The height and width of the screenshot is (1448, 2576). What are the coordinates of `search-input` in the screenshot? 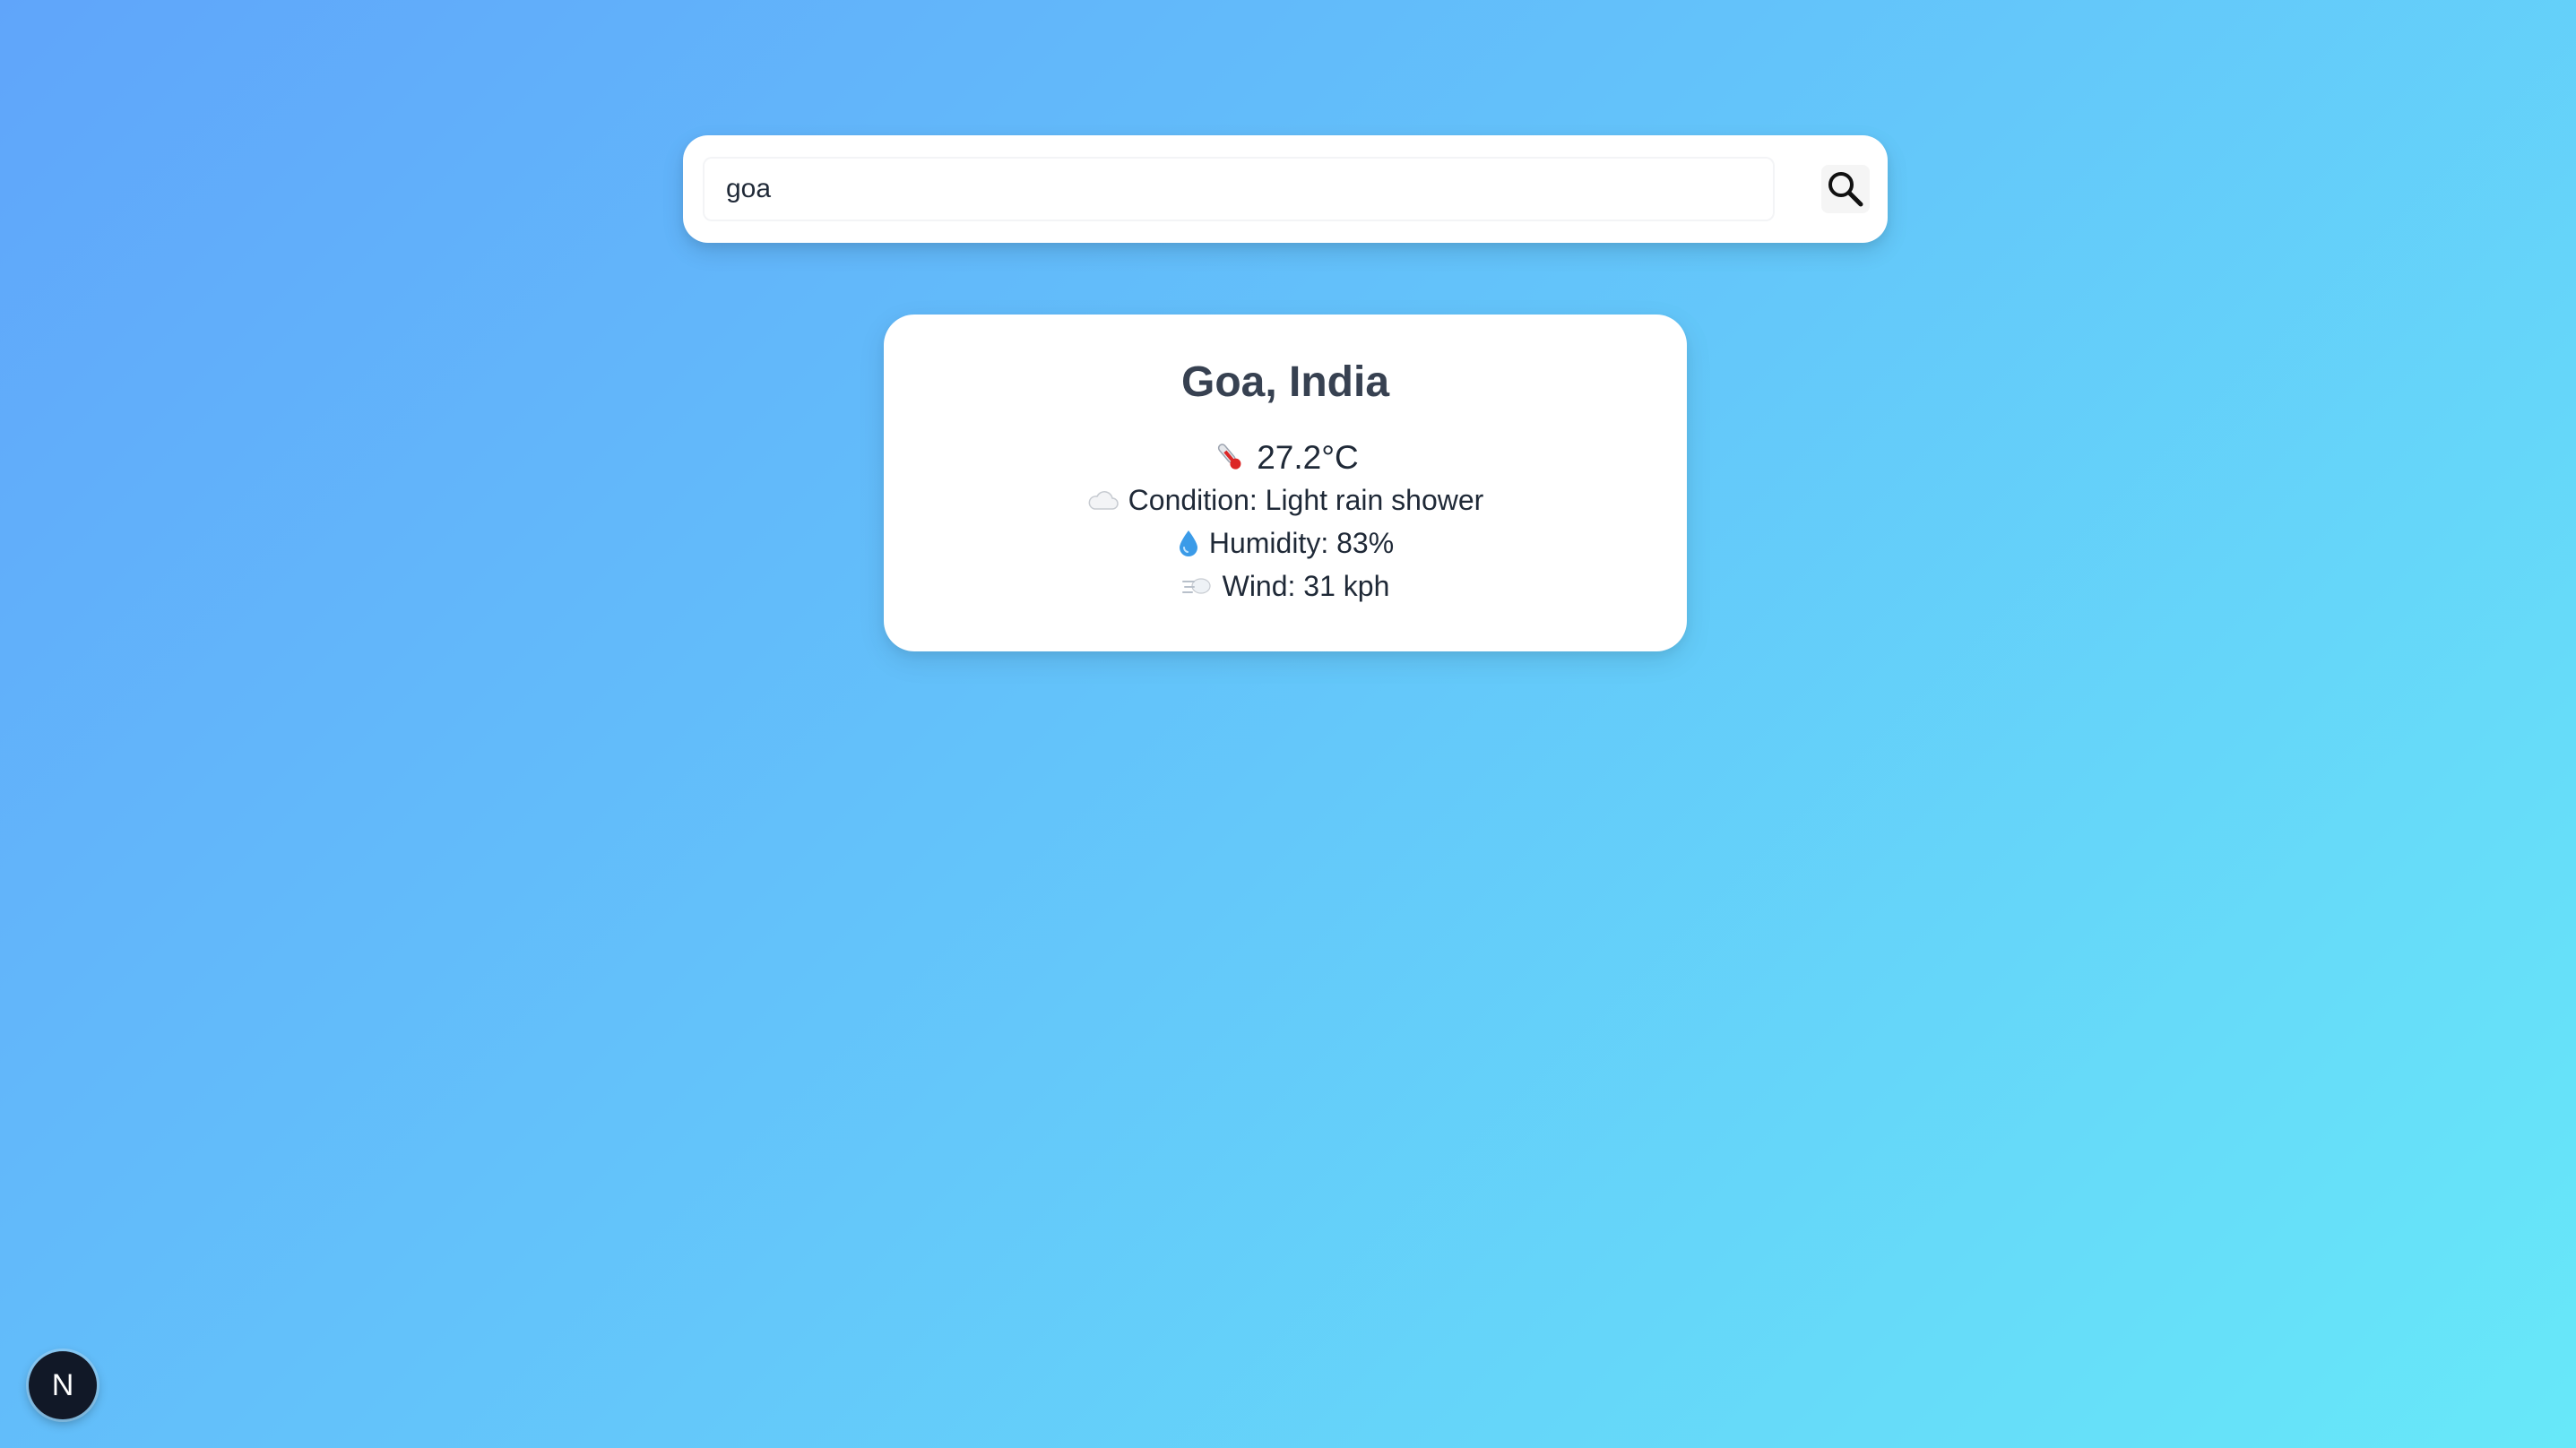 It's located at (1239, 189).